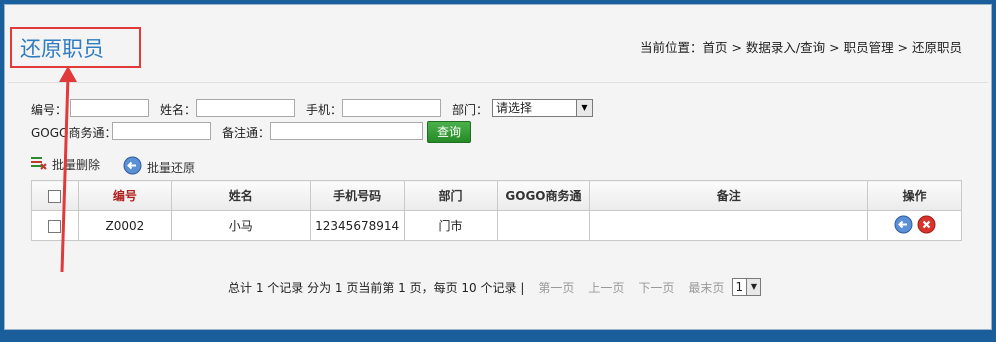 The height and width of the screenshot is (342, 996). What do you see at coordinates (357, 225) in the screenshot?
I see `cell-phone: 12345678914` at bounding box center [357, 225].